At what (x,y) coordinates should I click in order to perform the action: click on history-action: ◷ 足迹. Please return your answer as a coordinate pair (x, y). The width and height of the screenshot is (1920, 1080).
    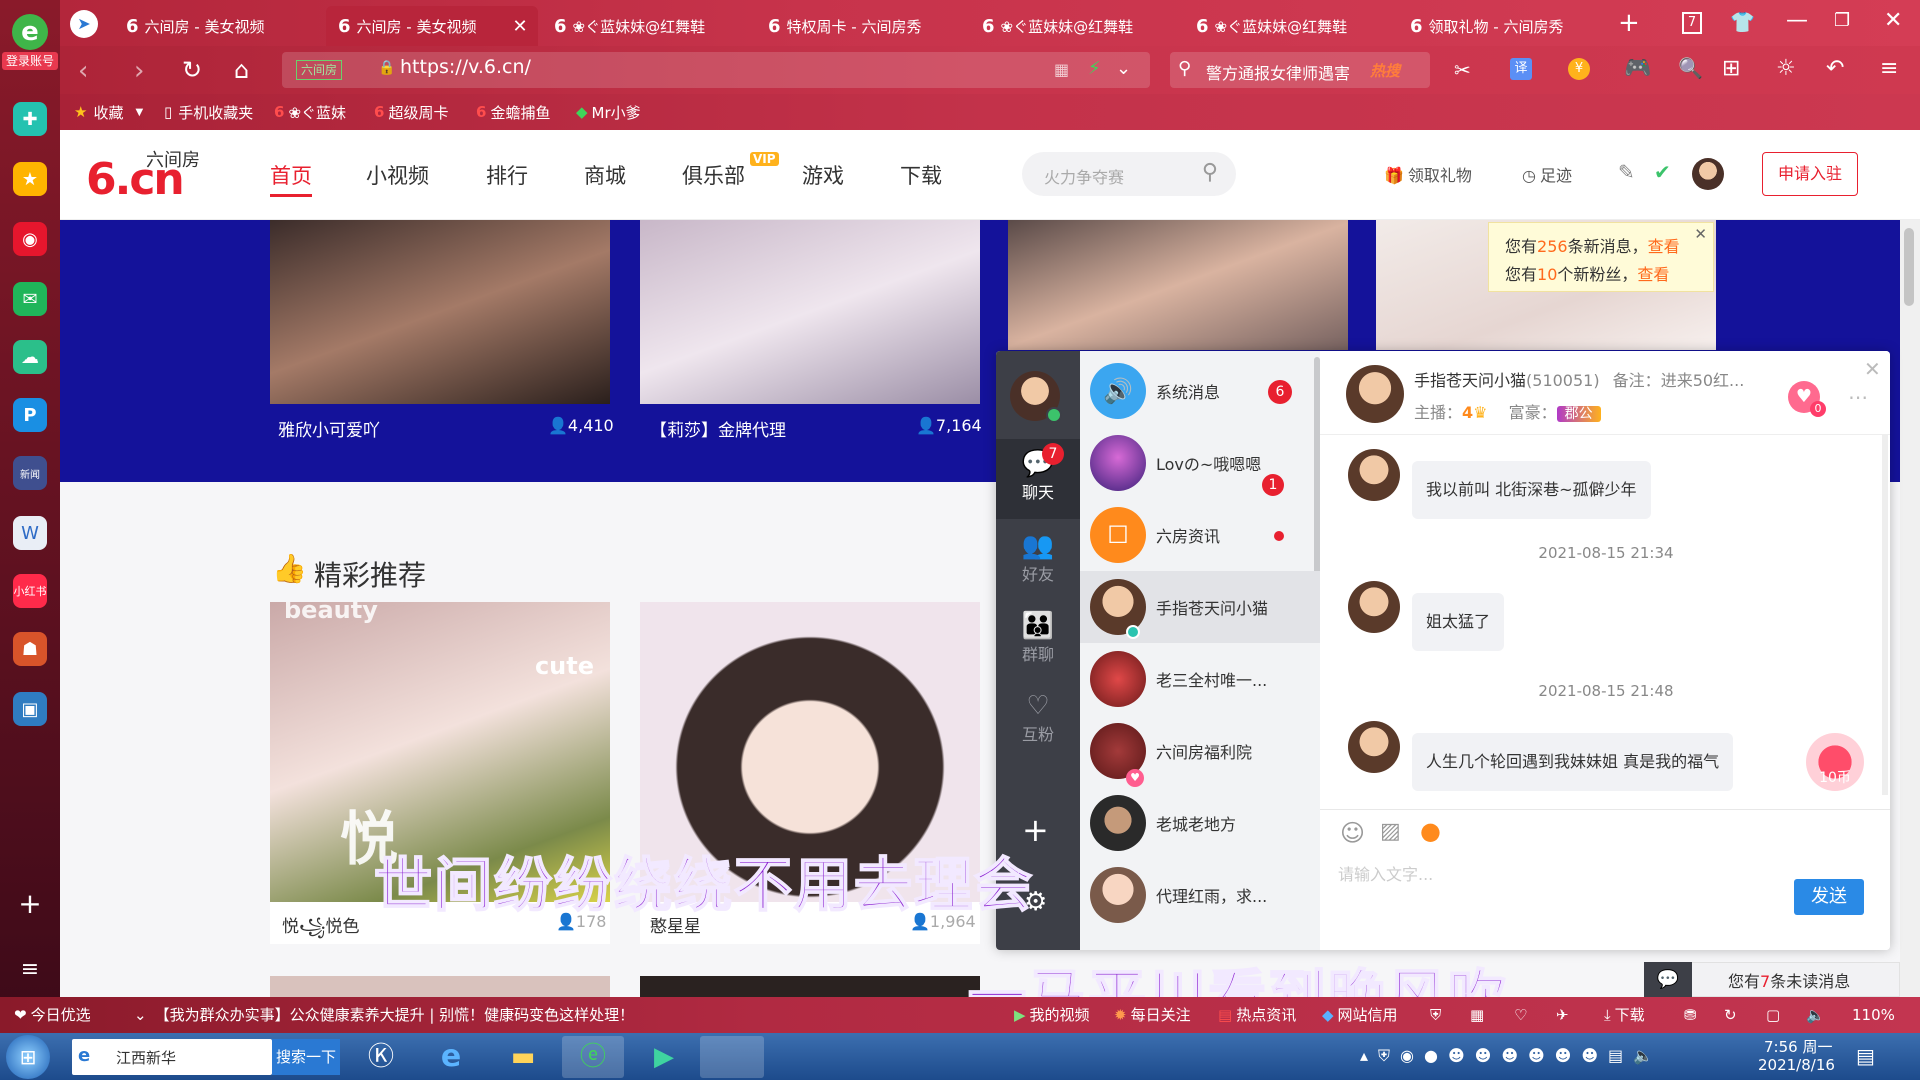
    Looking at the image, I should click on (1547, 174).